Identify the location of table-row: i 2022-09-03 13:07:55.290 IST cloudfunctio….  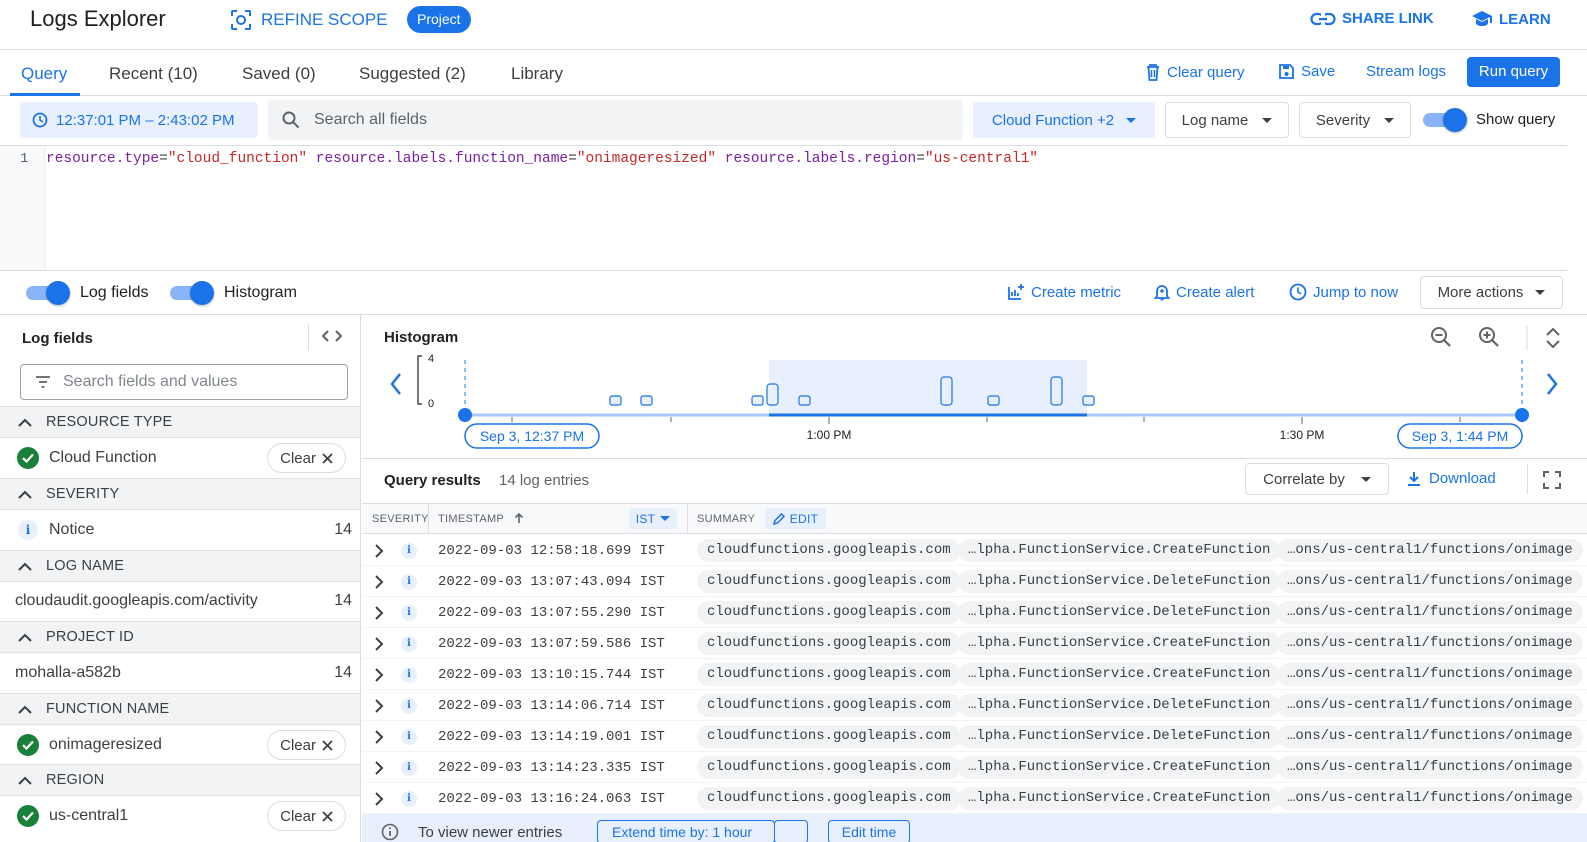
(974, 612).